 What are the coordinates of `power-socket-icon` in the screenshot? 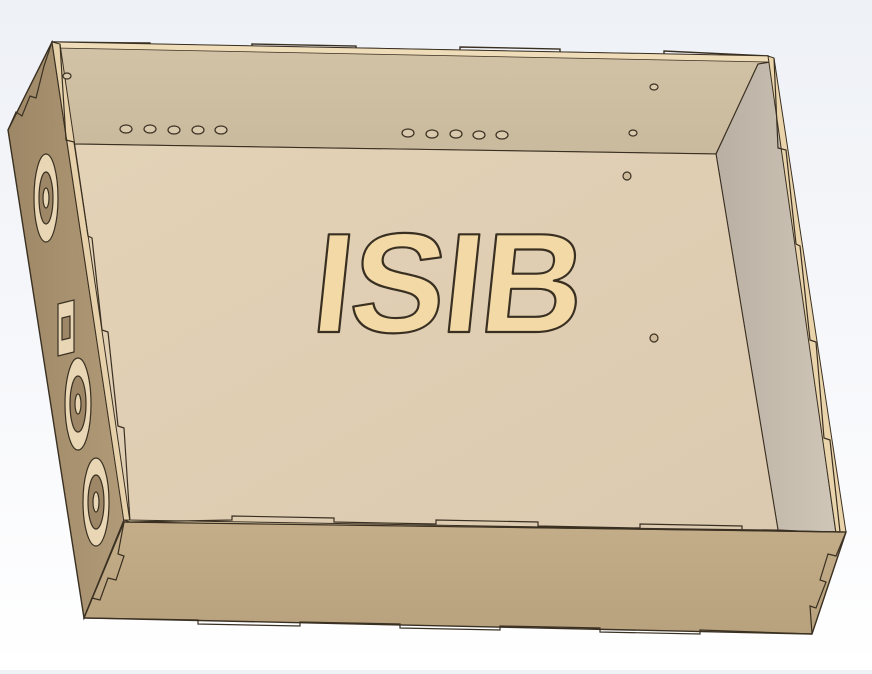 It's located at (66, 328).